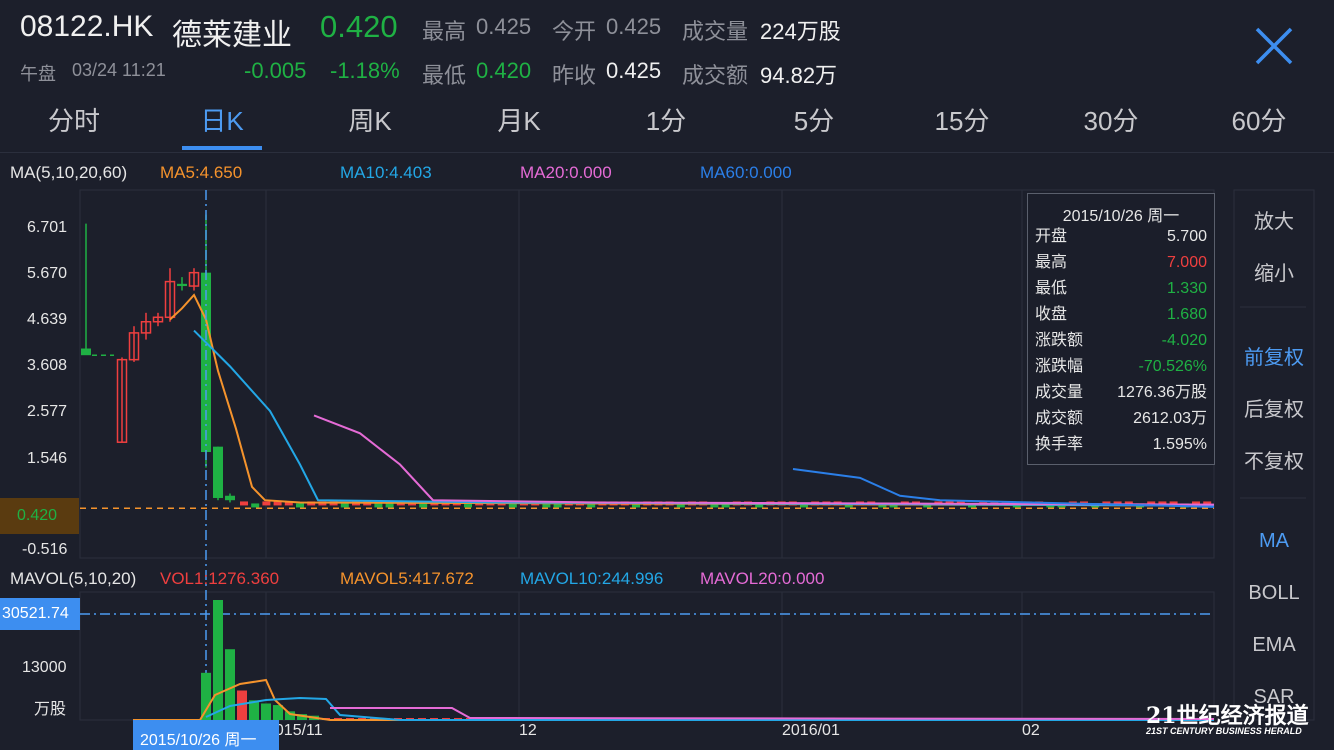 Image resolution: width=1334 pixels, height=750 pixels. I want to click on info-row-high: 最高 7.000, so click(1121, 263).